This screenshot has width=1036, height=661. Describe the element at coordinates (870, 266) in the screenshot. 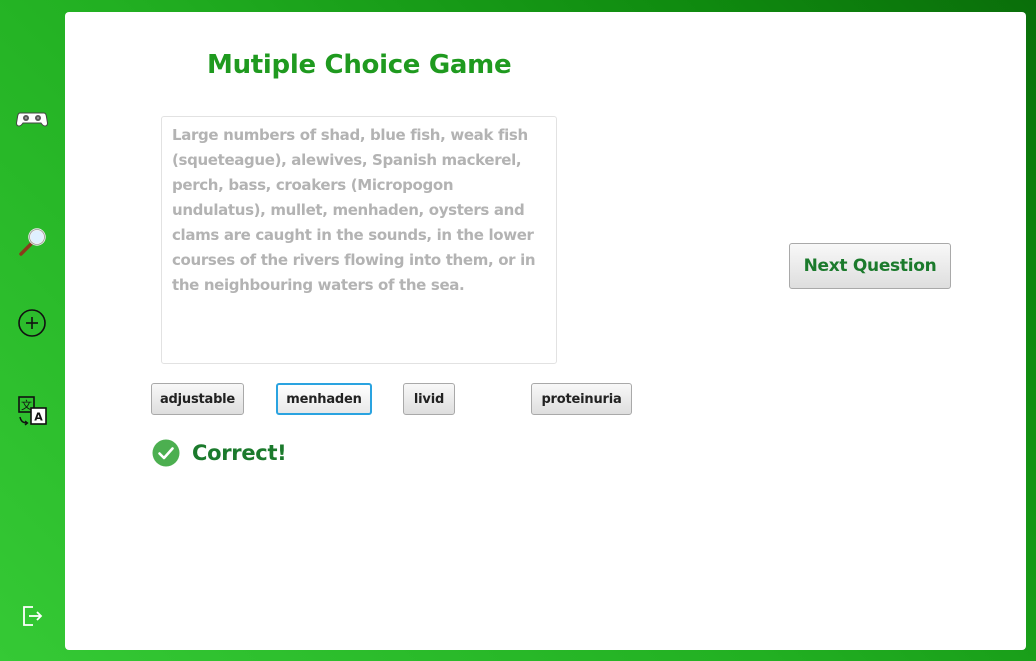

I see `next-question-button: Next Question` at that location.